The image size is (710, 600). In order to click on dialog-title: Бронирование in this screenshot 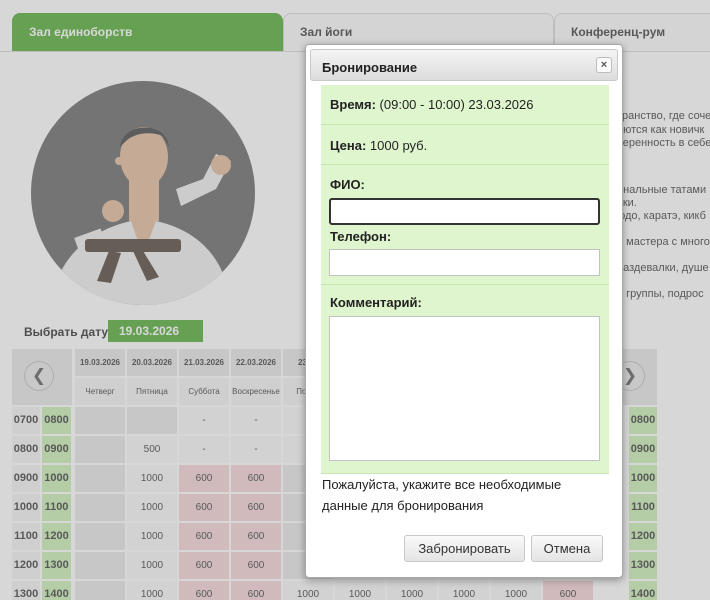, I will do `click(370, 67)`.